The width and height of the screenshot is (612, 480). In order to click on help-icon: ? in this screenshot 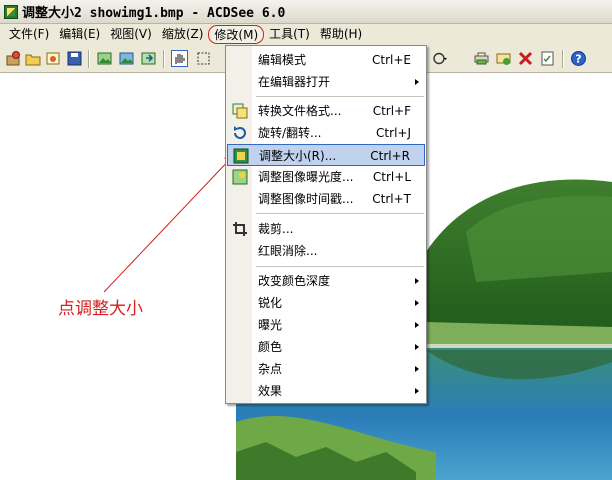, I will do `click(578, 58)`.